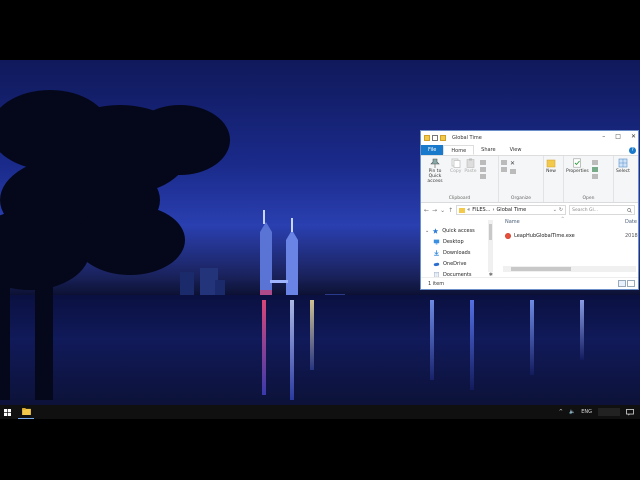  I want to click on new-label: New, so click(551, 171).